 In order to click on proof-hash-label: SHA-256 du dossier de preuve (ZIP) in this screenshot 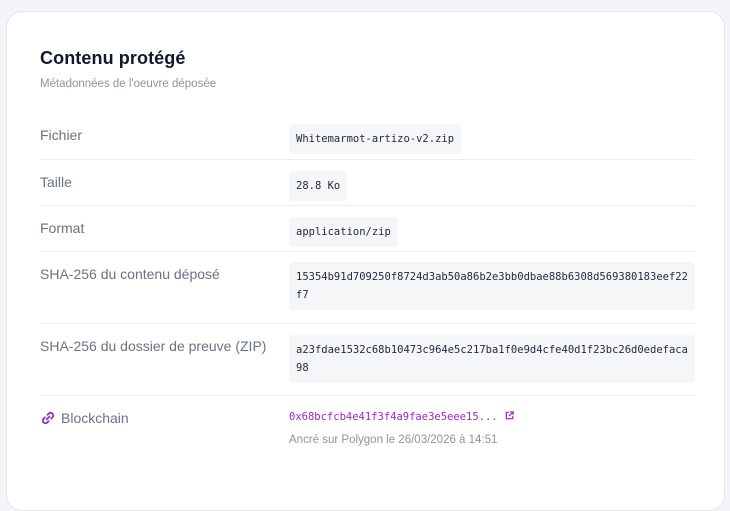, I will do `click(153, 346)`.